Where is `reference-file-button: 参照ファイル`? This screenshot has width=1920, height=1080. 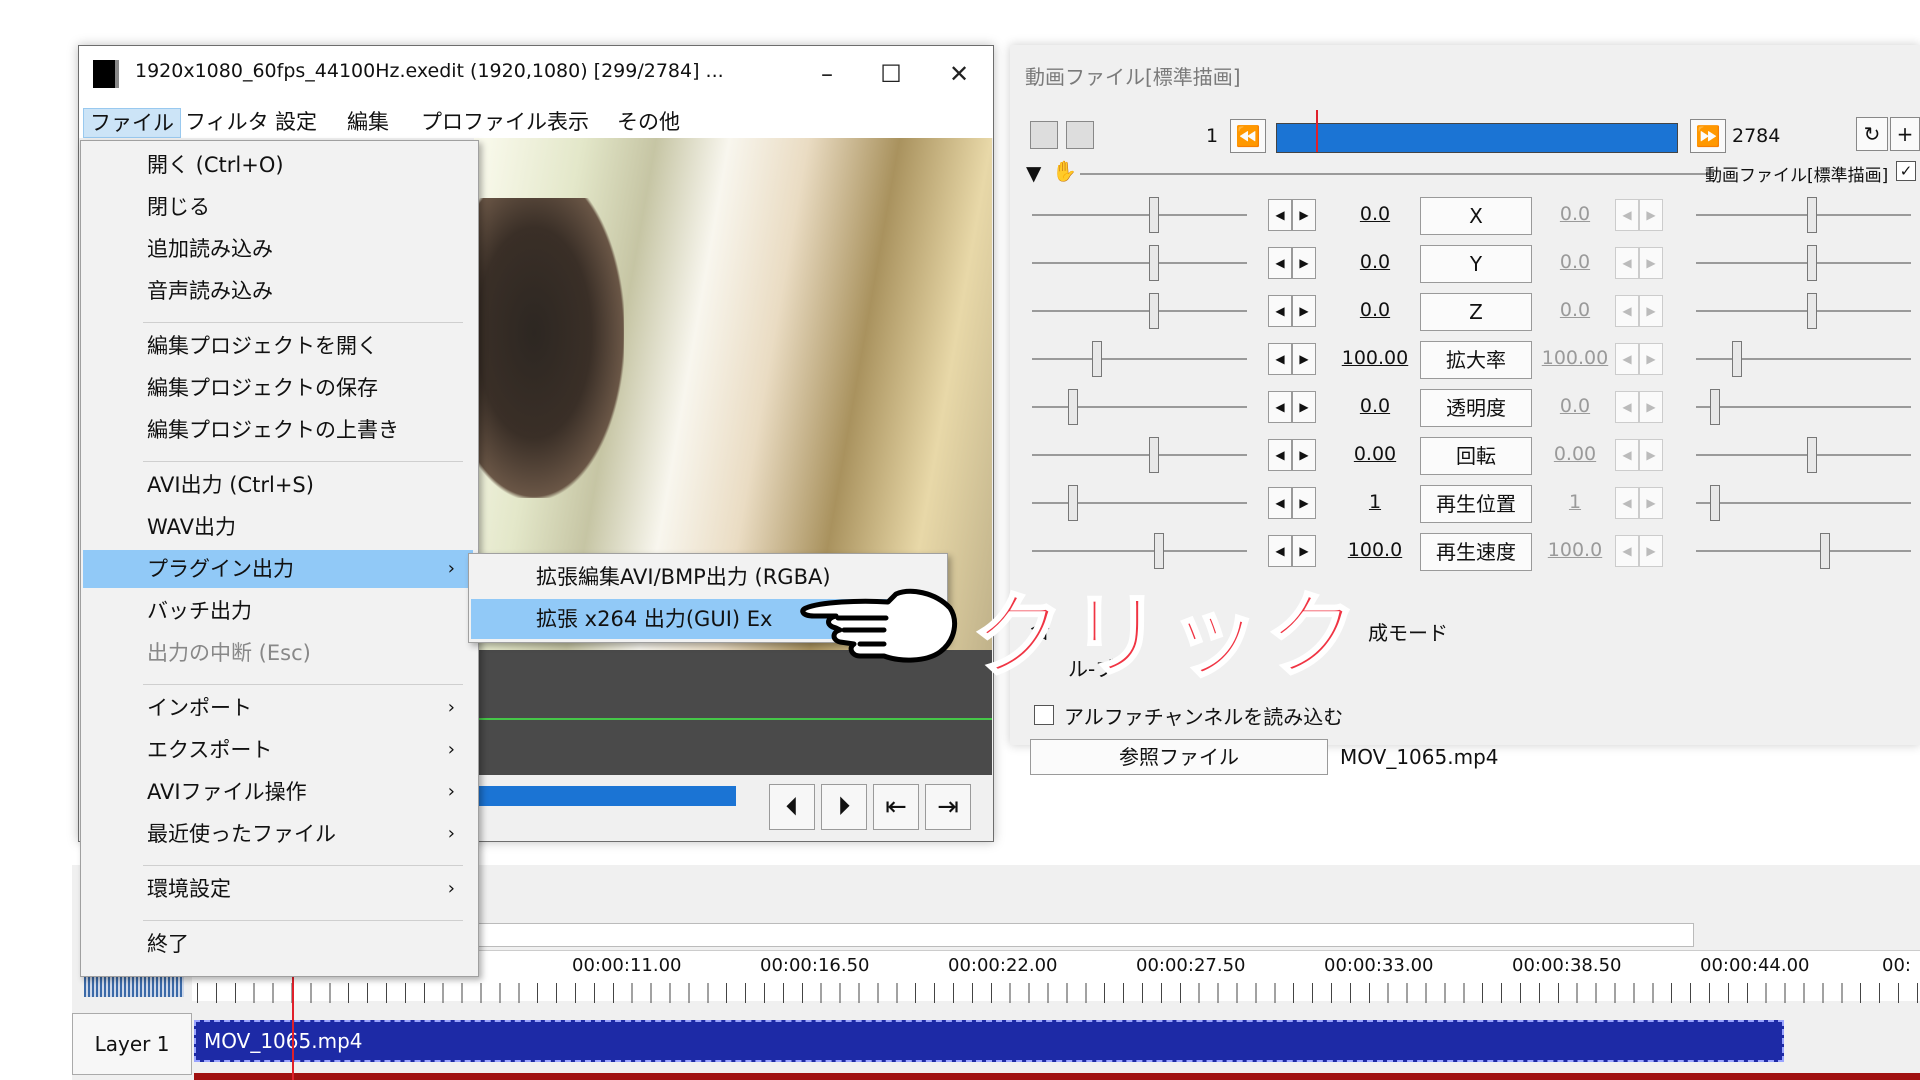
reference-file-button: 参照ファイル is located at coordinates (1179, 757).